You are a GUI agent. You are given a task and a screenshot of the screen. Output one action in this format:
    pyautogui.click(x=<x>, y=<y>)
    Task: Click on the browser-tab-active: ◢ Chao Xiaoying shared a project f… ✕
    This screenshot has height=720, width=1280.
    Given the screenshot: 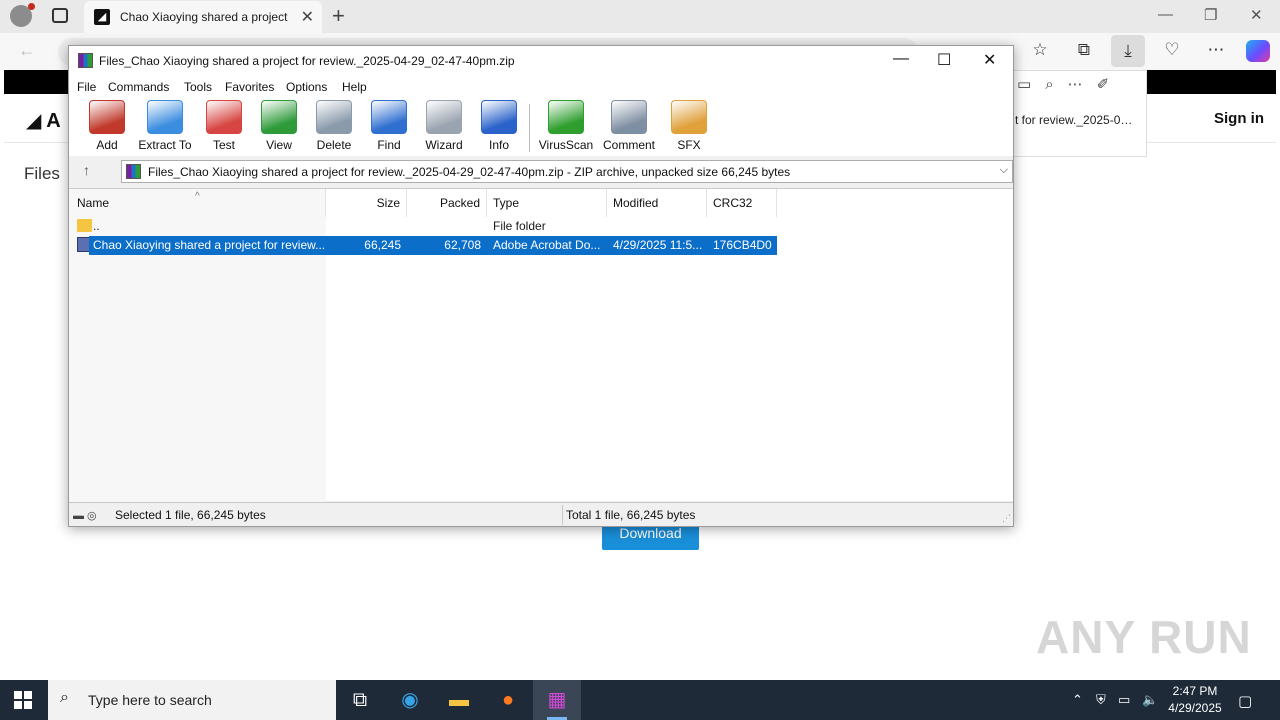 What is the action you would take?
    pyautogui.click(x=203, y=17)
    